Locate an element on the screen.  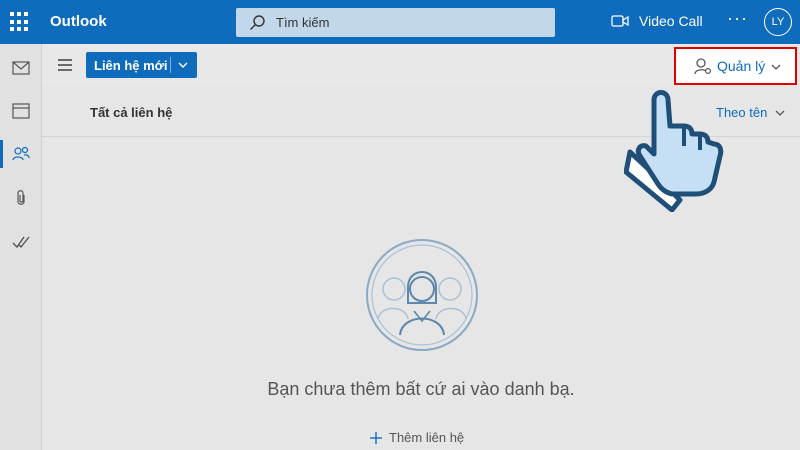
add-contact-link: Thêm liên hệ is located at coordinates (416, 437).